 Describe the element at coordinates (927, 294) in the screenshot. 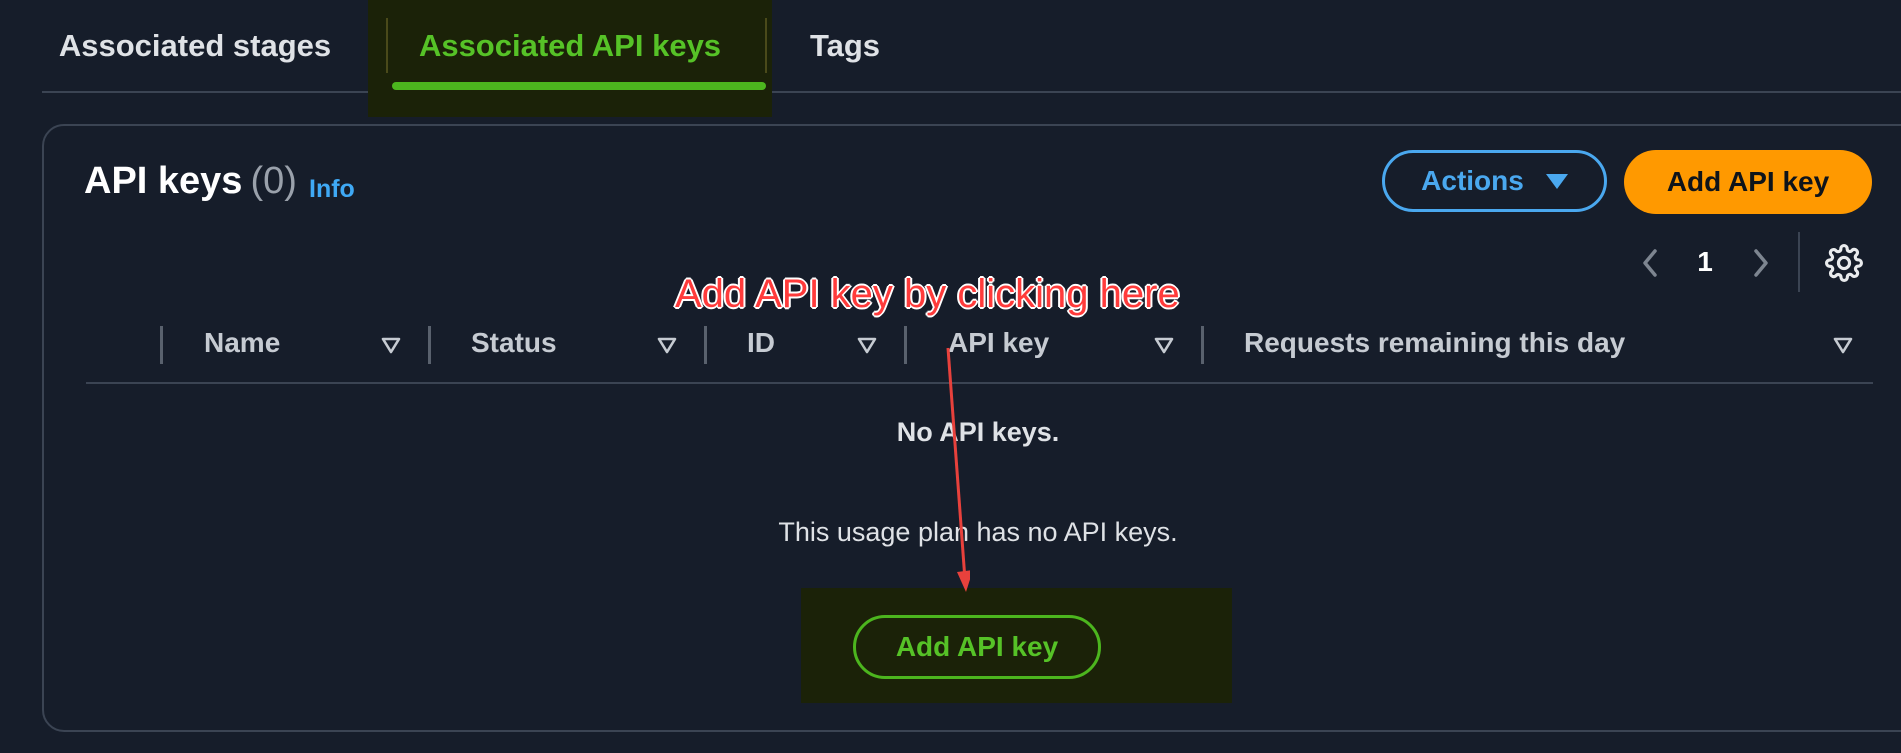

I see `annotation-text: Add API key by clicking here` at that location.